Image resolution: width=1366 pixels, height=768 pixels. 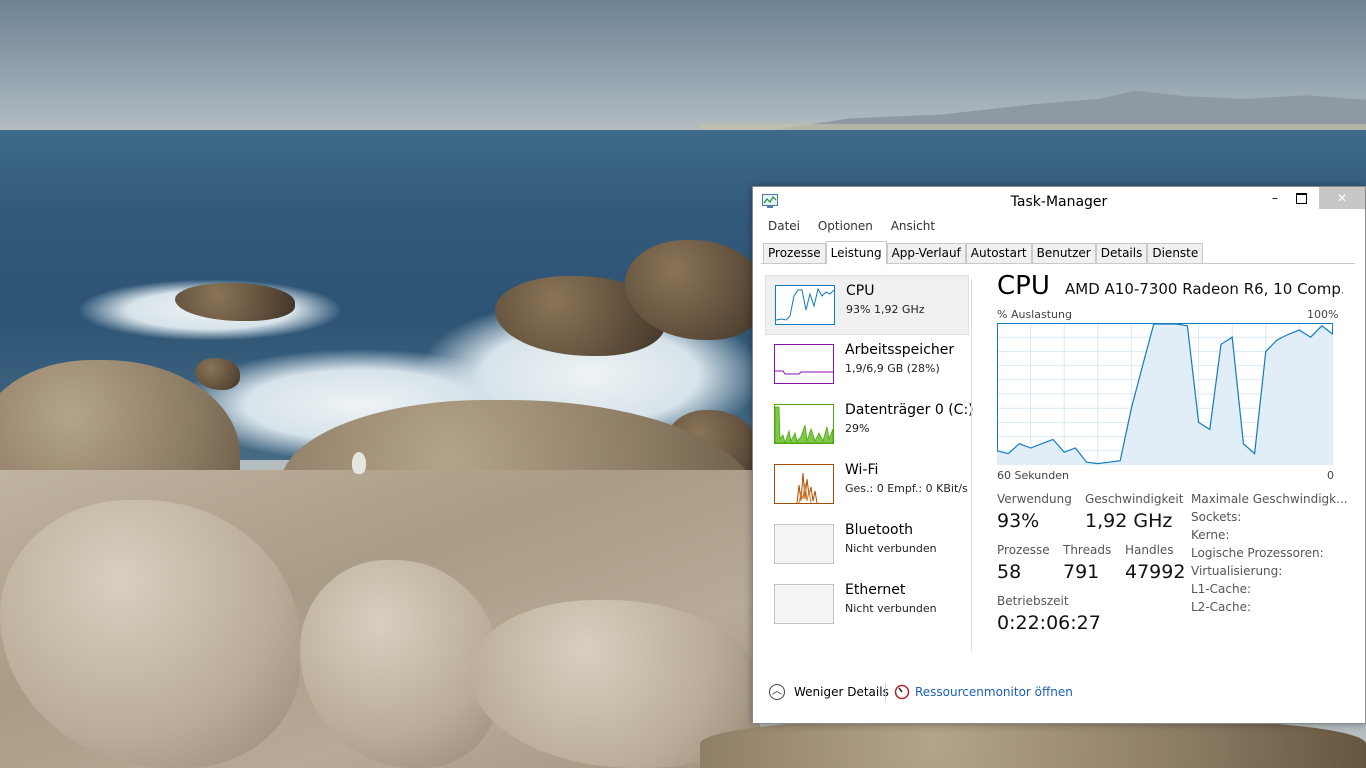 What do you see at coordinates (857, 428) in the screenshot?
I see `resource-subtitle: 29%` at bounding box center [857, 428].